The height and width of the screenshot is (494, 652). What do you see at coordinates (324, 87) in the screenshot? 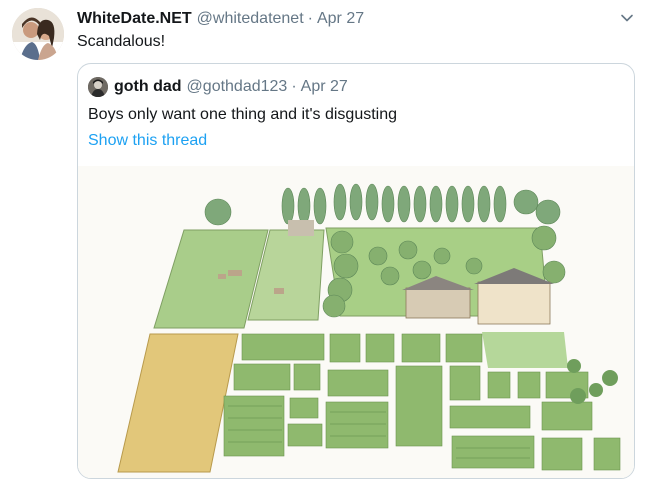
I see `quoted-date: Apr 27` at bounding box center [324, 87].